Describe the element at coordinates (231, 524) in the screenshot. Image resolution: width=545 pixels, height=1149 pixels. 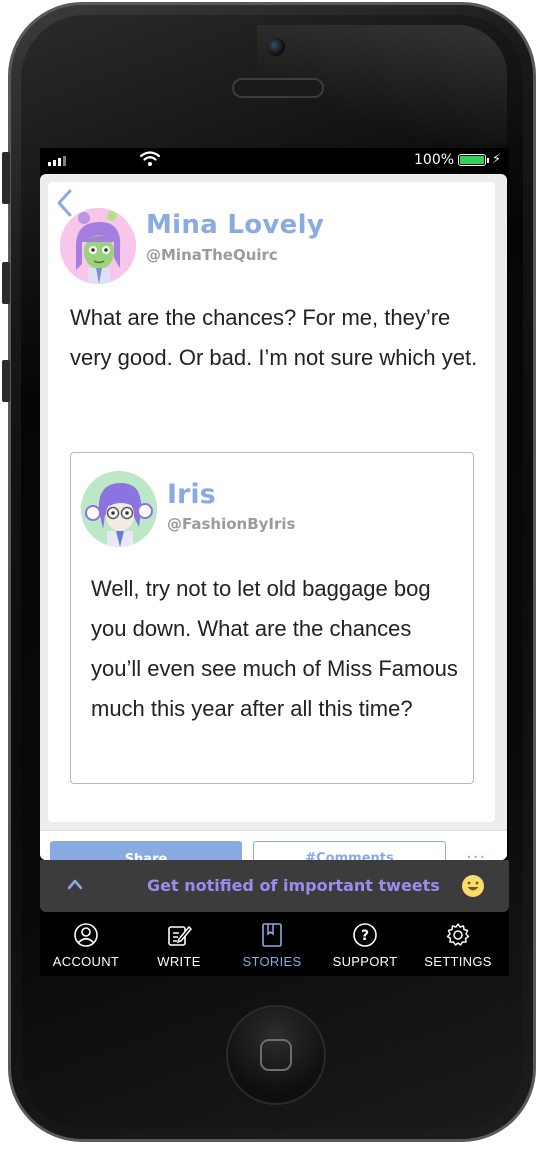
I see `quoted-author-handle: @FashionByIris` at that location.